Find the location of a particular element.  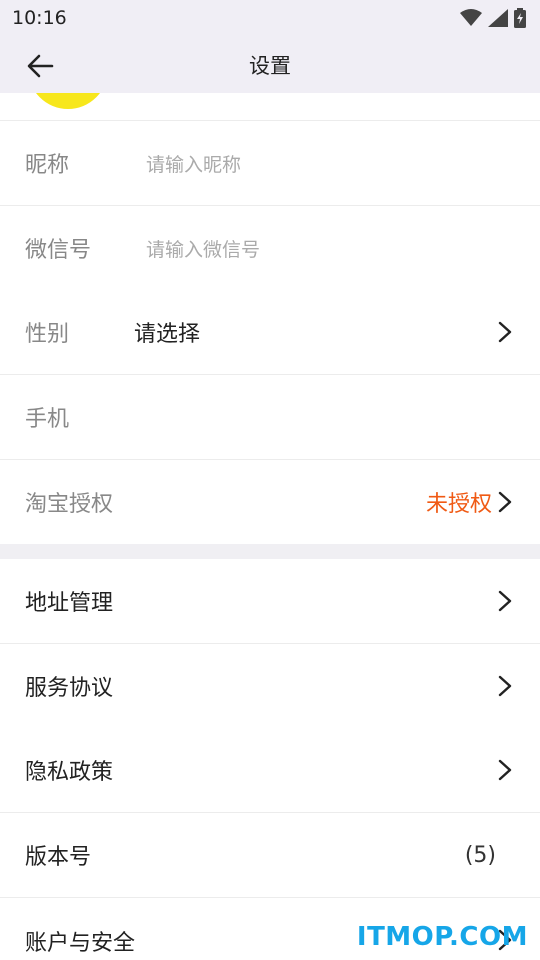

avatar-row is located at coordinates (270, 107).